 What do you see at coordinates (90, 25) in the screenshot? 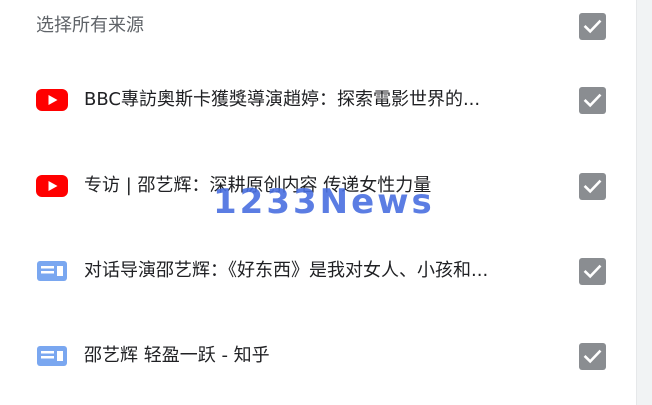
I see `select-all-label: 选择所有来源` at bounding box center [90, 25].